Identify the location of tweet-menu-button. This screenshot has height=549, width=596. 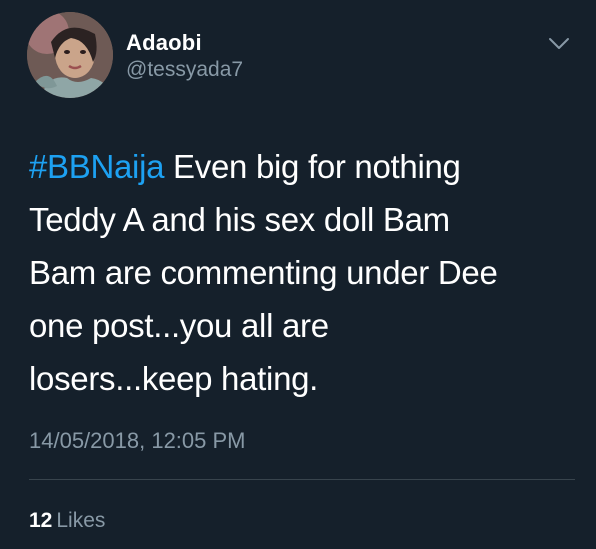
(559, 44).